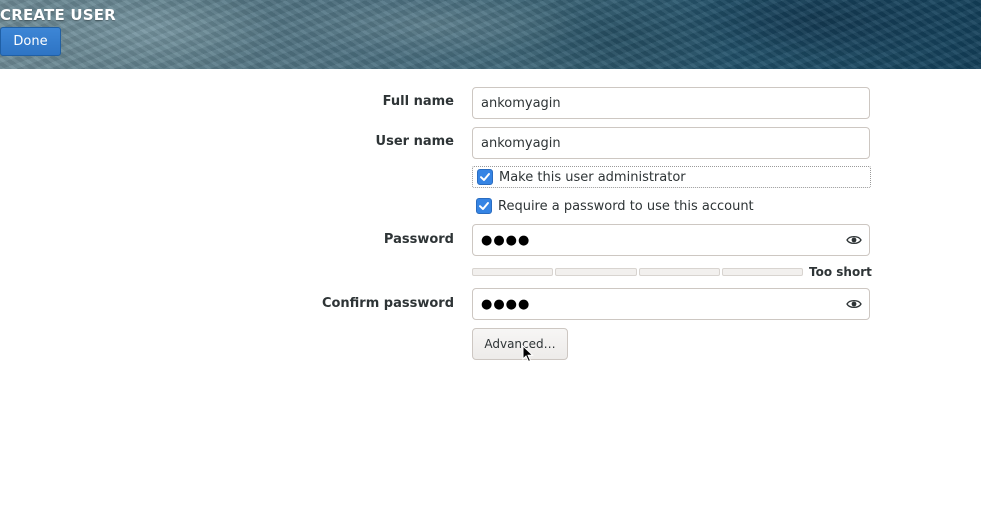 The width and height of the screenshot is (981, 513). What do you see at coordinates (671, 143) in the screenshot?
I see `user-name-input: ankomyagin` at bounding box center [671, 143].